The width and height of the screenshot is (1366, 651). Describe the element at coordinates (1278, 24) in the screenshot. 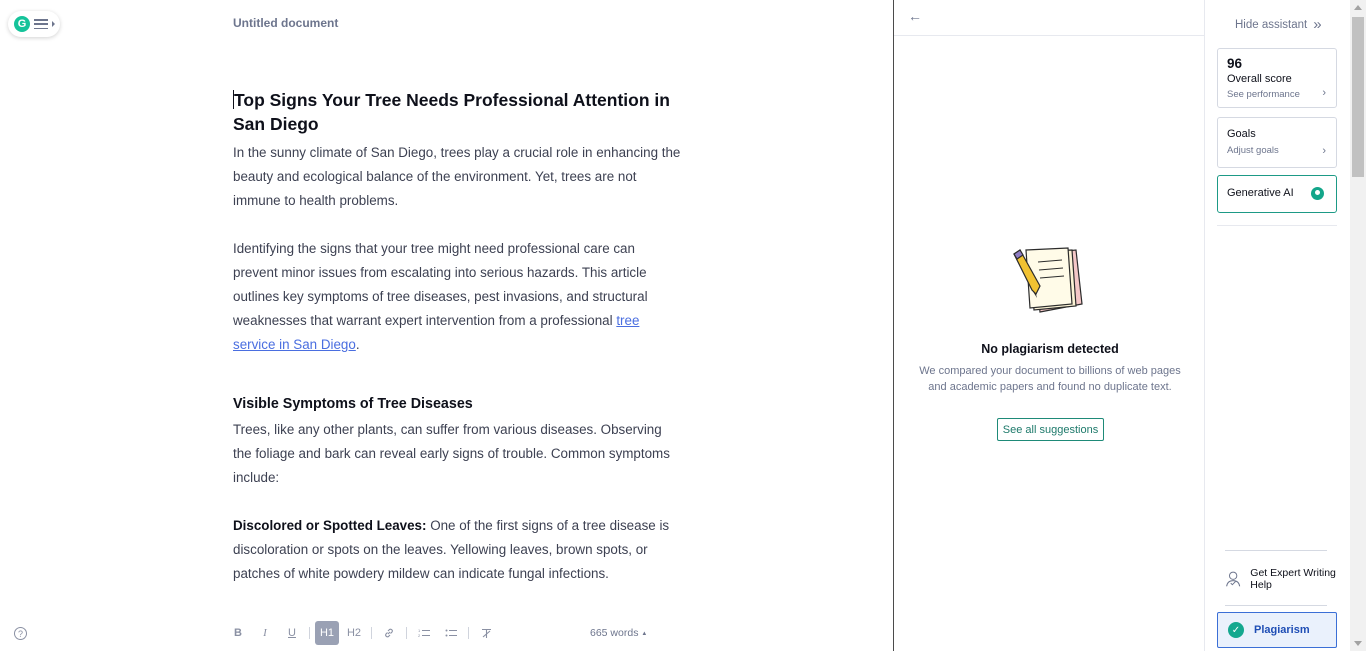

I see `hide-assistant-button: Hide assistant »` at that location.